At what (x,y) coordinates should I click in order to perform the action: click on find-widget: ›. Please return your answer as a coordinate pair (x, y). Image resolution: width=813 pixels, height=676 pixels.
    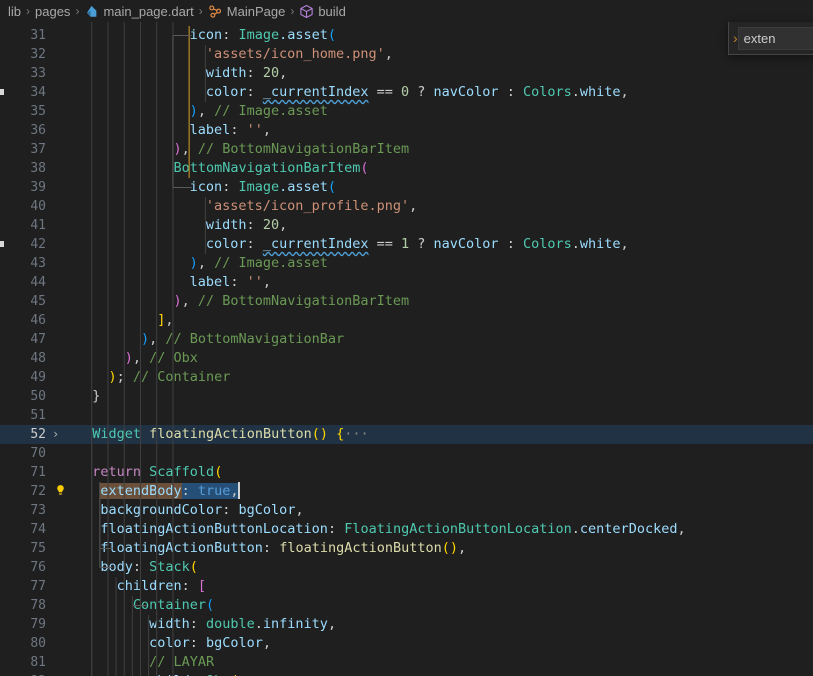
    Looking at the image, I should click on (770, 38).